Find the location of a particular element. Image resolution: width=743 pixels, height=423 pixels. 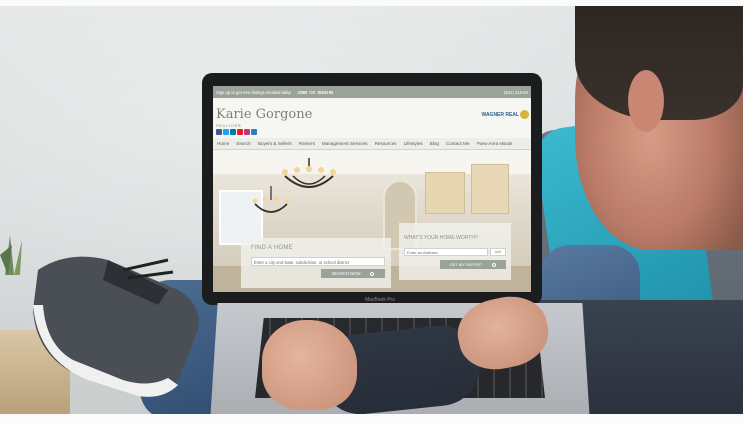

person-ear is located at coordinates (646, 101).